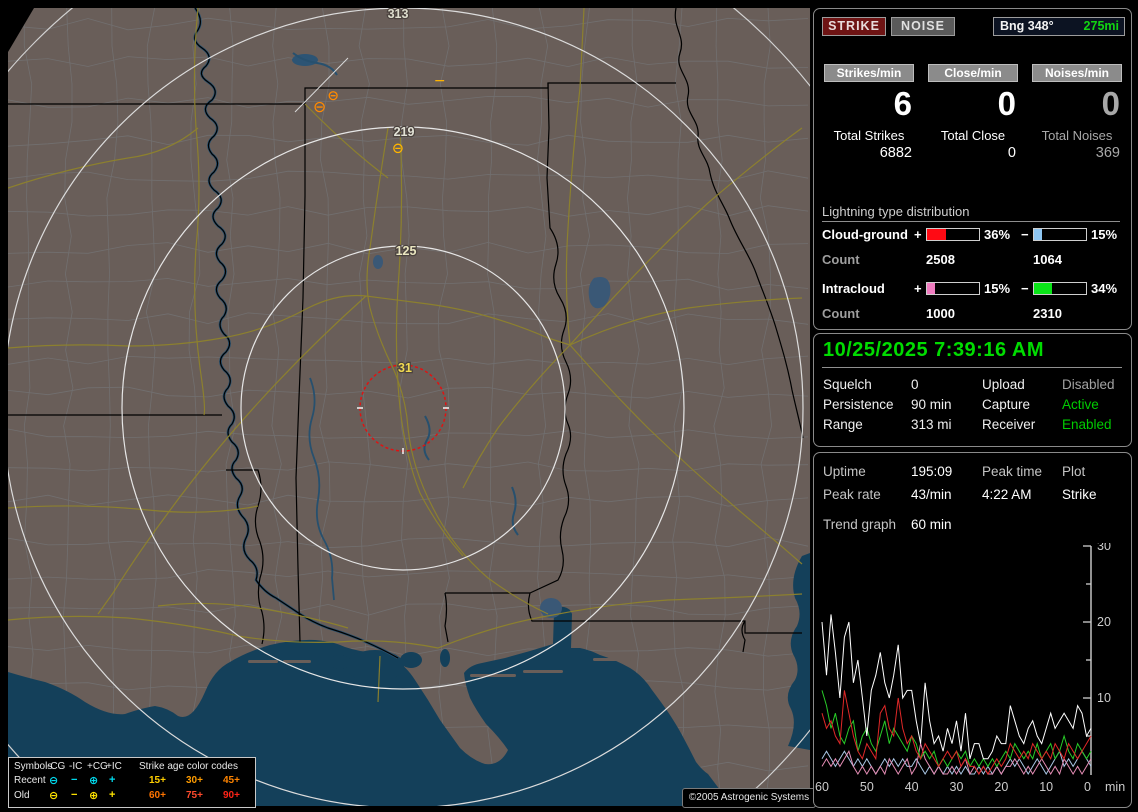 The width and height of the screenshot is (1138, 812). I want to click on noises-per-min-value: 0, so click(1110, 103).